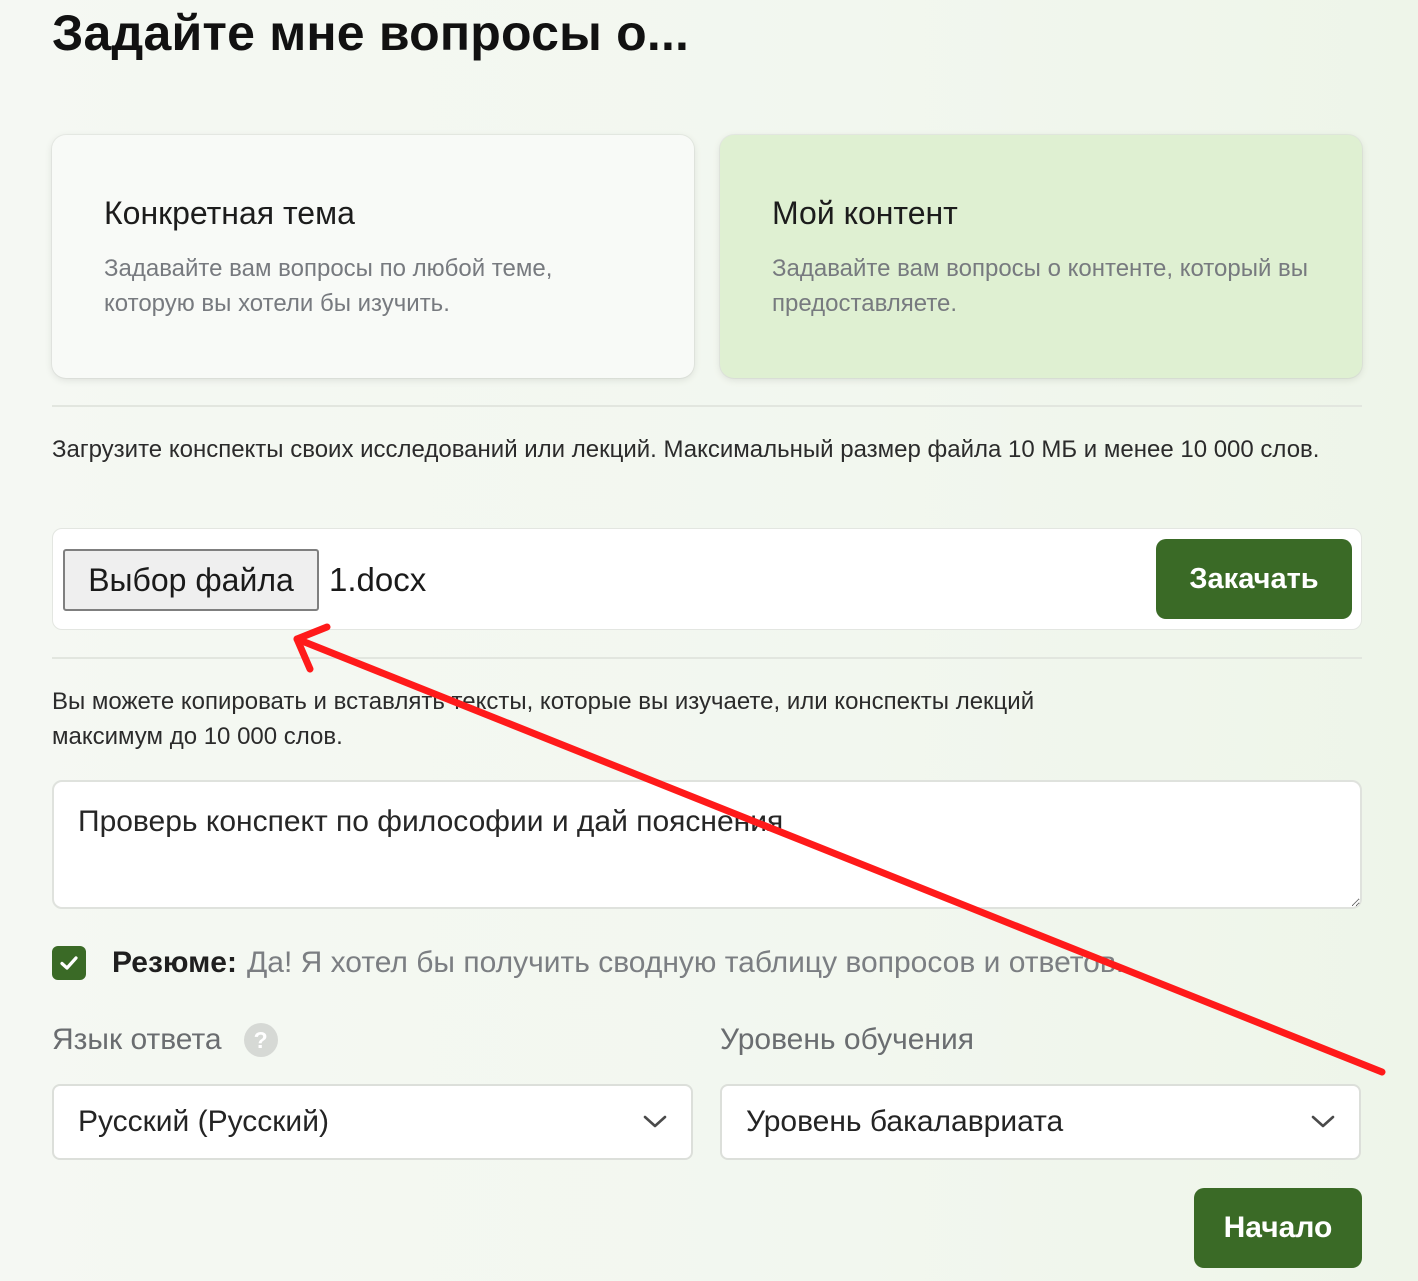 The height and width of the screenshot is (1281, 1418). What do you see at coordinates (1254, 579) in the screenshot?
I see `upload-button: Закачать` at bounding box center [1254, 579].